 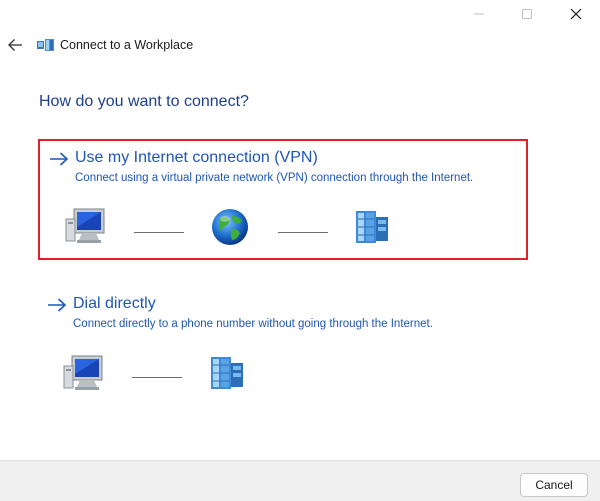 I want to click on option-vpn-title: Use my Internet connection (VPN), so click(x=196, y=158).